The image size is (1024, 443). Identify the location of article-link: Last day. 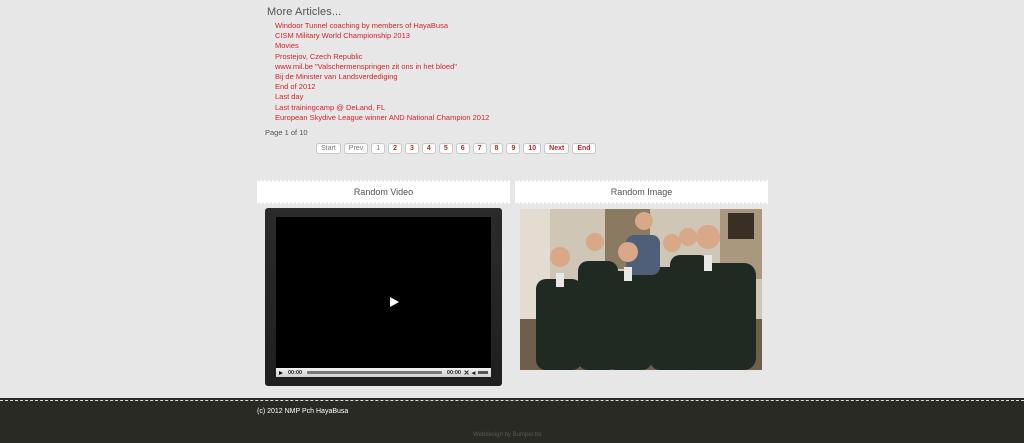
(382, 97).